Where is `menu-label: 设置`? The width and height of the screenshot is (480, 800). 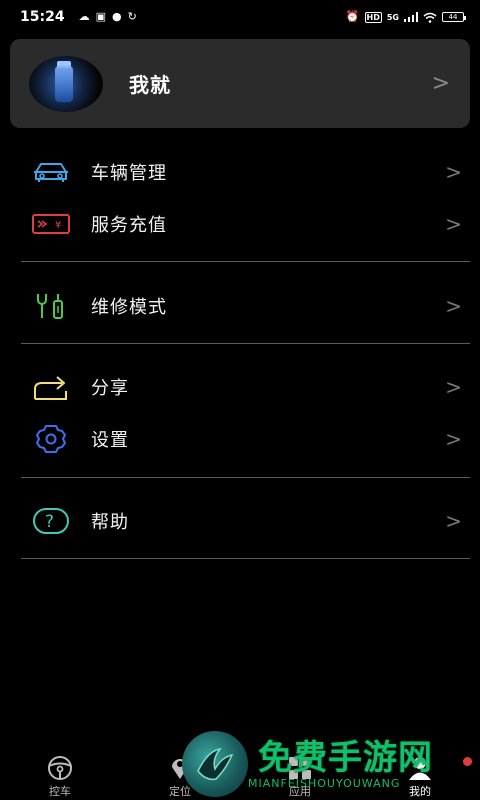
menu-label: 设置 is located at coordinates (110, 440).